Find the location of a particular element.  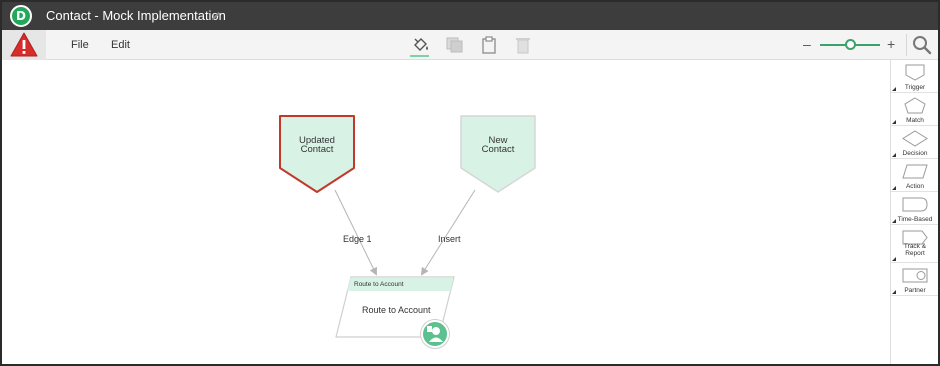

palette-item-action: Action is located at coordinates (914, 175).